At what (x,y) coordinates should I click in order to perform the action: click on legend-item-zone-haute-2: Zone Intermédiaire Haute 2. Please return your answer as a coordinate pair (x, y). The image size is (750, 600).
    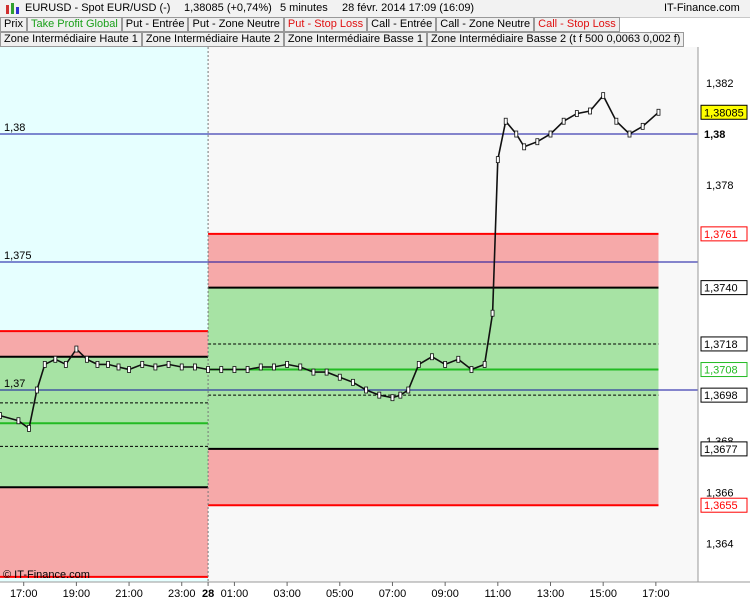
    Looking at the image, I should click on (212, 39).